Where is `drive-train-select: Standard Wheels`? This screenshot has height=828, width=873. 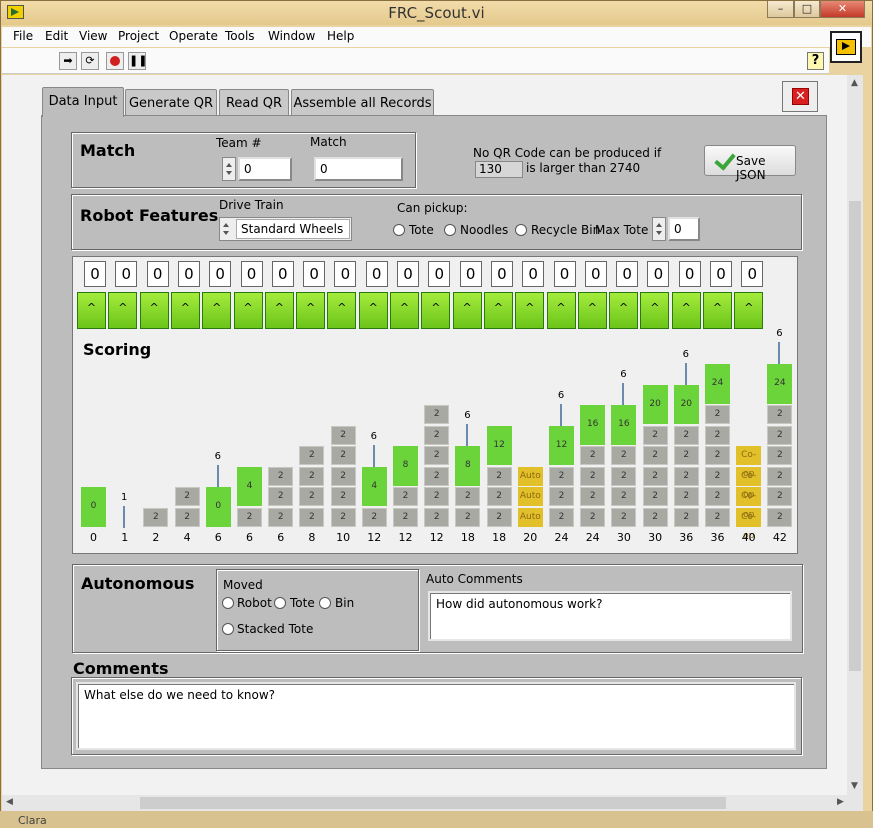 drive-train-select: Standard Wheels is located at coordinates (285, 229).